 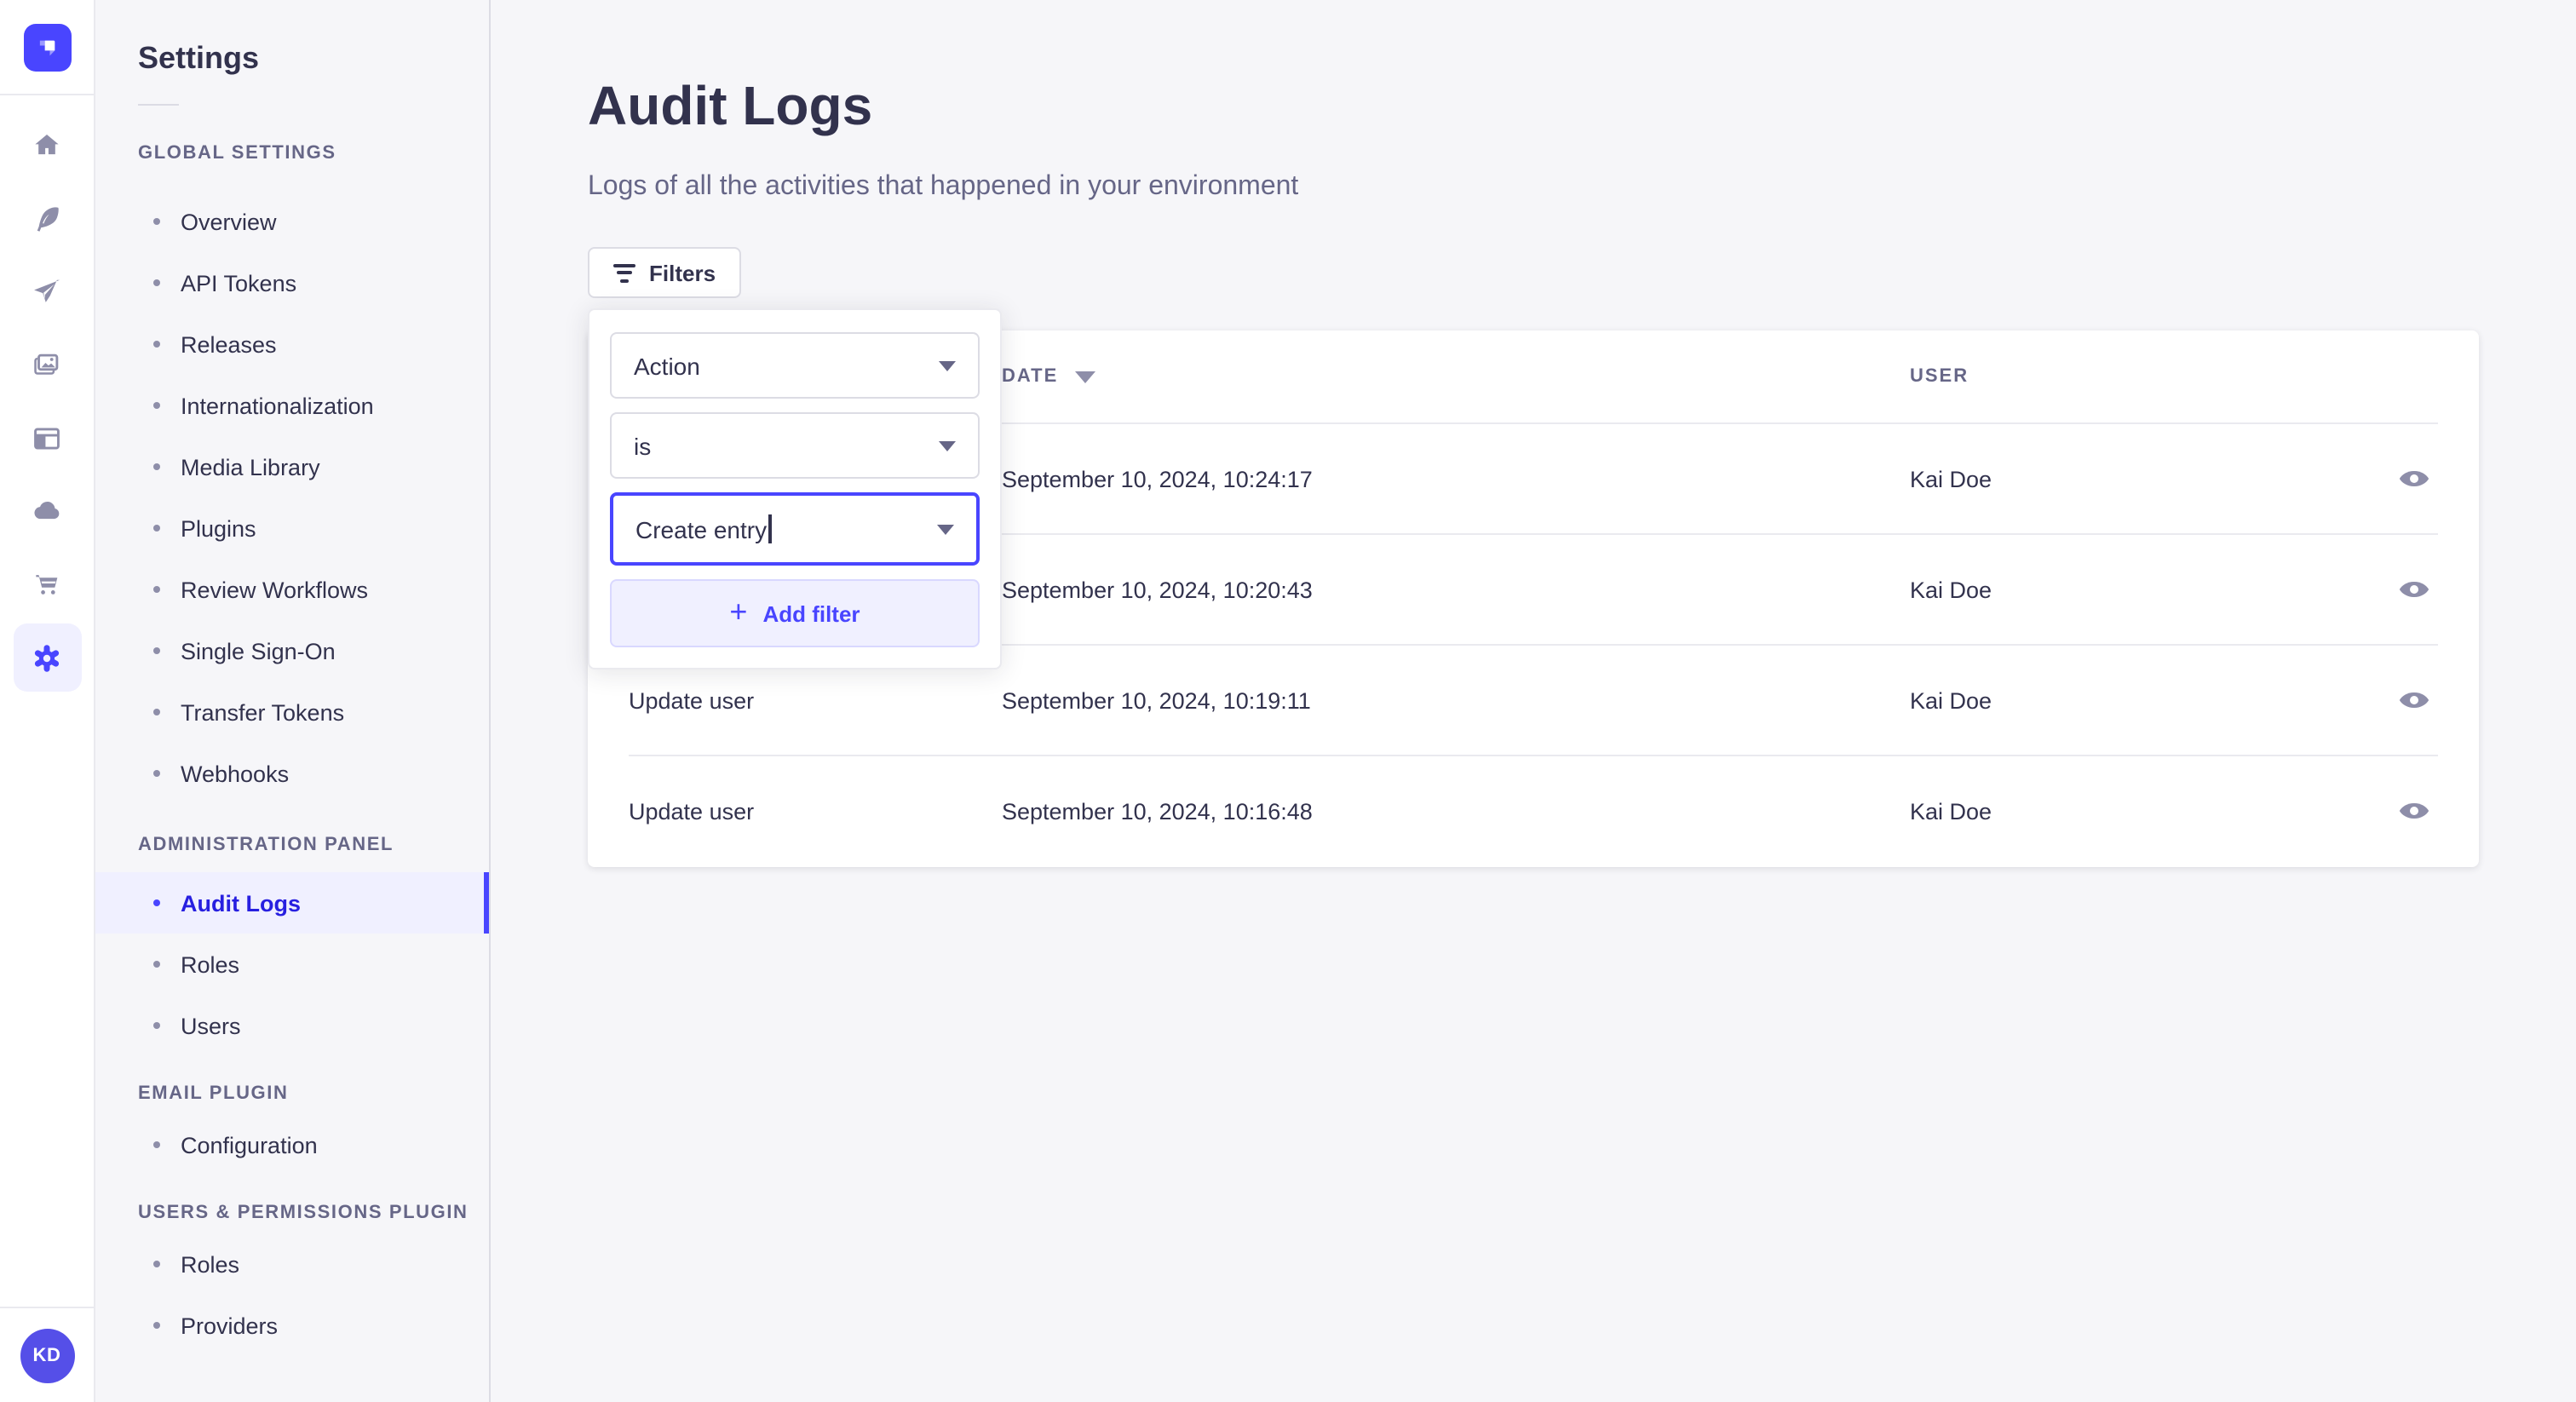 What do you see at coordinates (159, 105) in the screenshot?
I see `sidebar-divider` at bounding box center [159, 105].